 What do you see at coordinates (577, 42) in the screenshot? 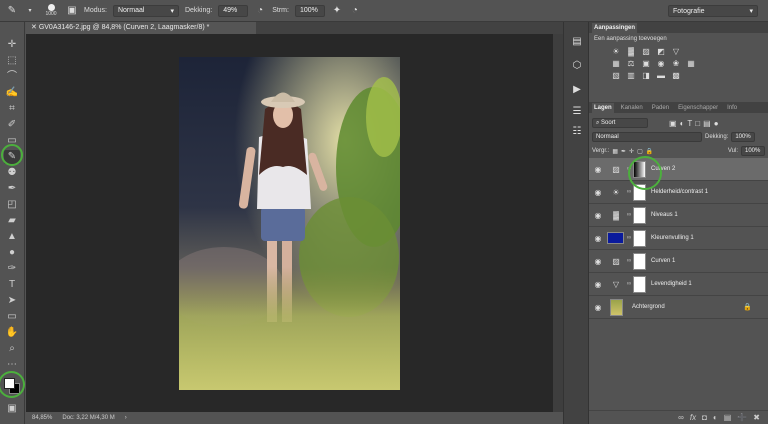
I see `libraries-icon: ▤` at bounding box center [577, 42].